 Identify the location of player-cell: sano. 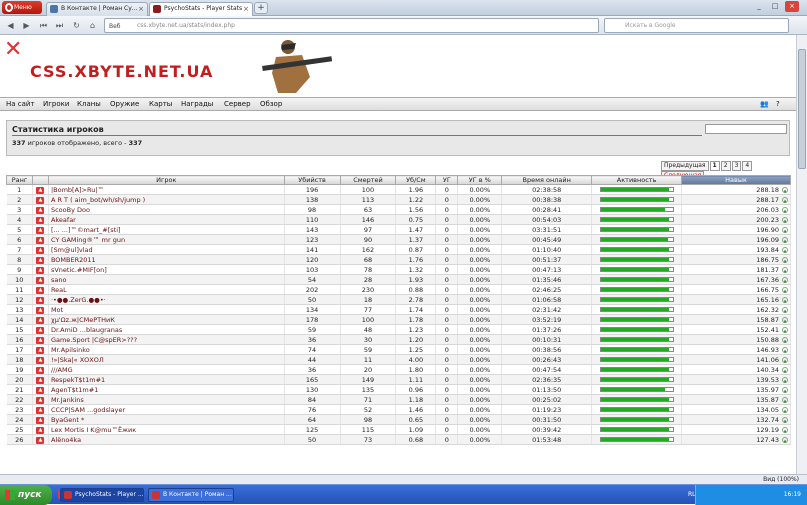
(166, 279).